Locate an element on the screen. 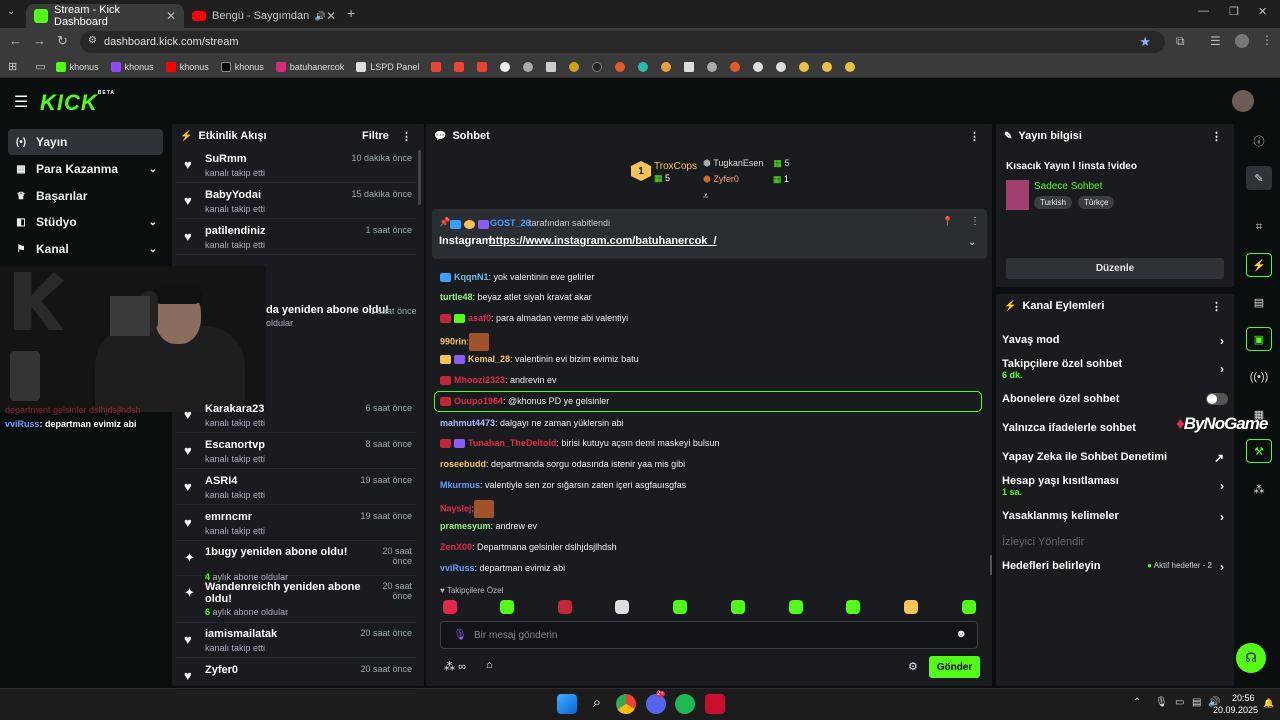 This screenshot has height=720, width=1280. tab-youtube: Bengü - Saygımdan (Alper 🔊 ✕ is located at coordinates (264, 16).